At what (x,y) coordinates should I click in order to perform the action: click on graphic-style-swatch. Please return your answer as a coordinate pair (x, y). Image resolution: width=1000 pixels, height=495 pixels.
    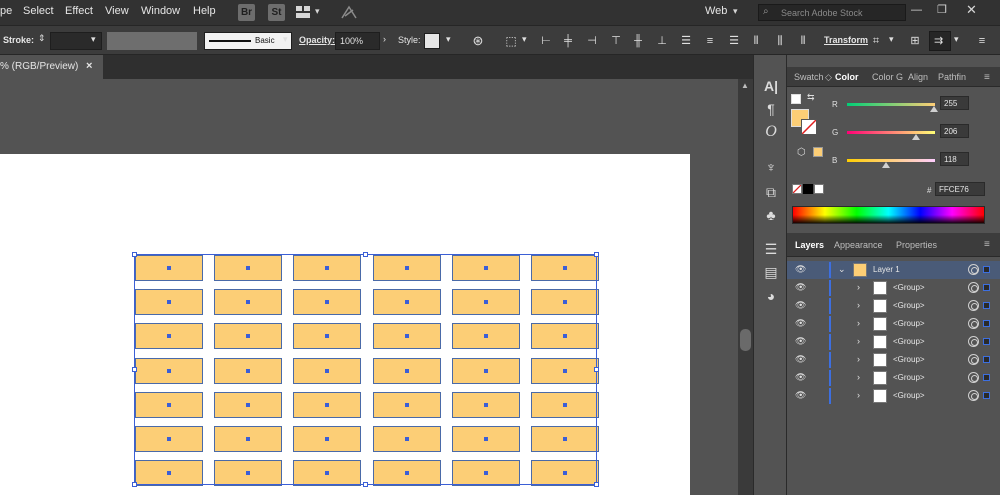
    Looking at the image, I should click on (432, 41).